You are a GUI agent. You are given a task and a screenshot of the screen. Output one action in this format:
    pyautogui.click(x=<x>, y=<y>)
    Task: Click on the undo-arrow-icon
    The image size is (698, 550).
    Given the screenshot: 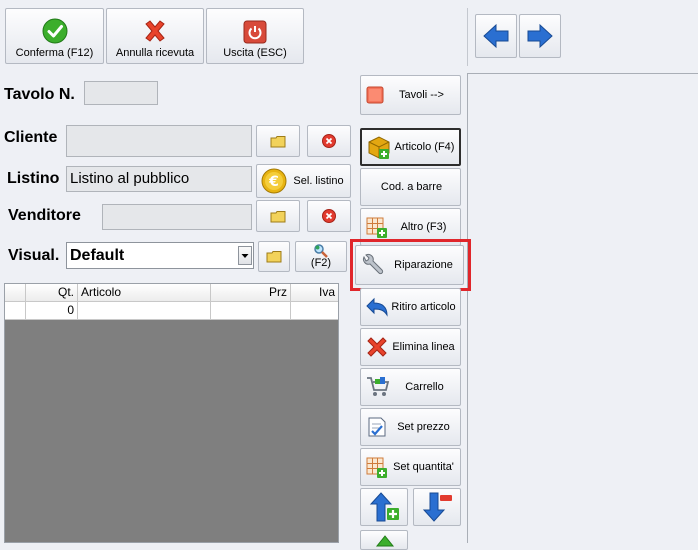 What is the action you would take?
    pyautogui.click(x=377, y=307)
    